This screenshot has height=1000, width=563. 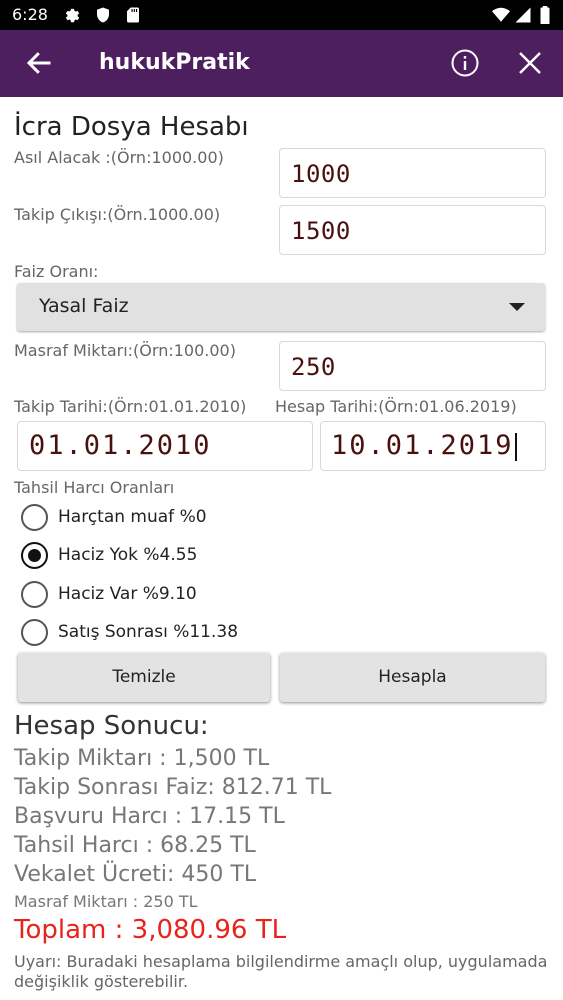 I want to click on page-title: İcra Dosya Hesabı, so click(x=131, y=127).